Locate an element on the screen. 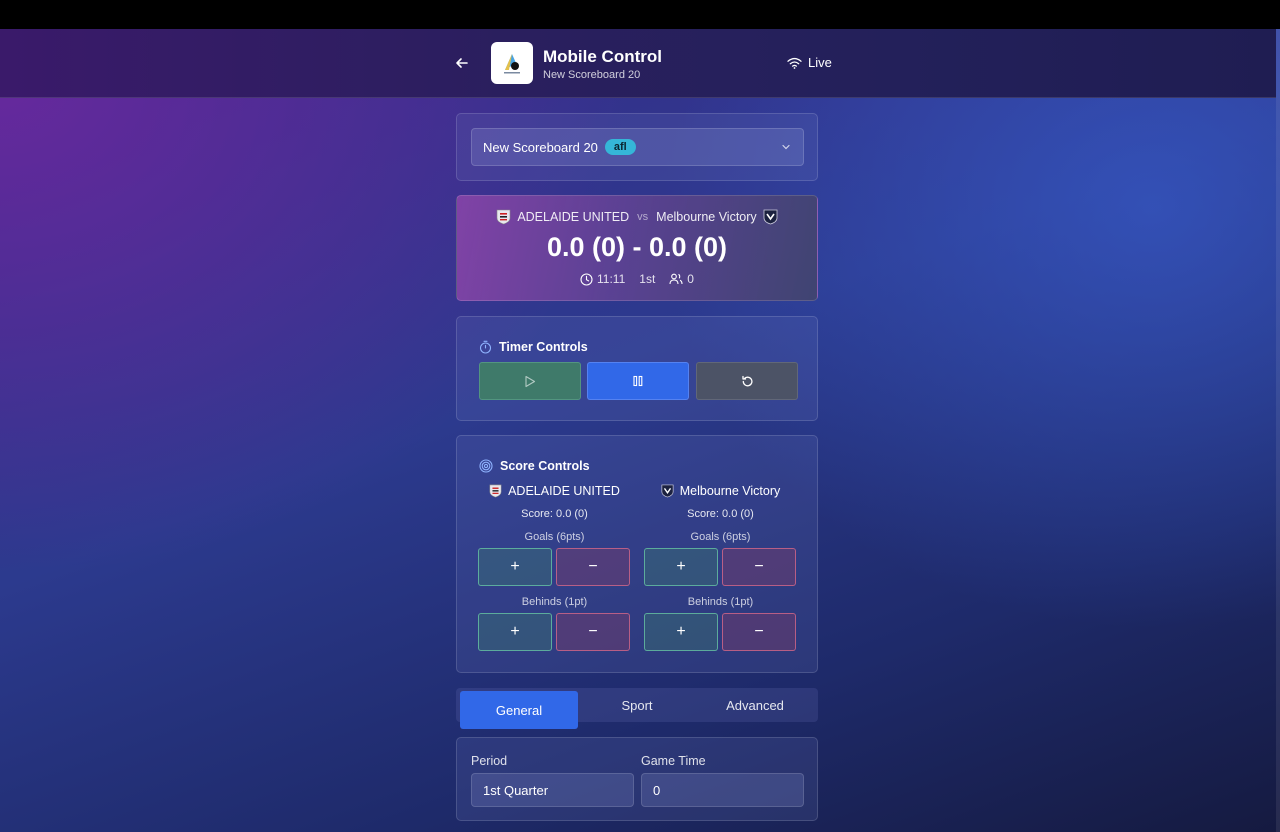 Image resolution: width=1280 pixels, height=832 pixels. score-controls-title: Score Controls is located at coordinates (545, 466).